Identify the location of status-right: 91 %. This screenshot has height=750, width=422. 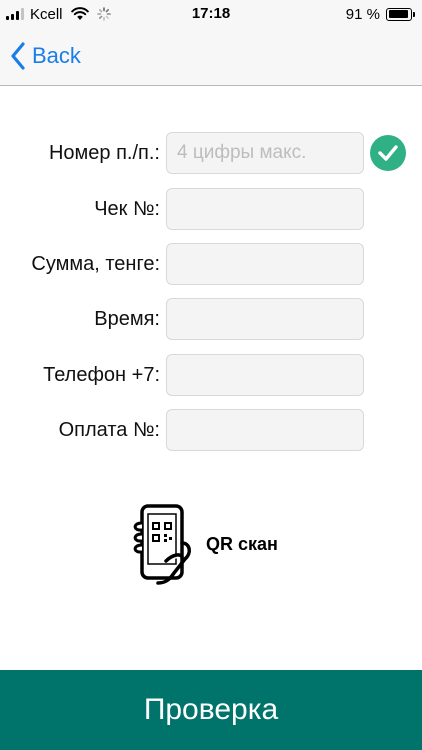
(380, 14).